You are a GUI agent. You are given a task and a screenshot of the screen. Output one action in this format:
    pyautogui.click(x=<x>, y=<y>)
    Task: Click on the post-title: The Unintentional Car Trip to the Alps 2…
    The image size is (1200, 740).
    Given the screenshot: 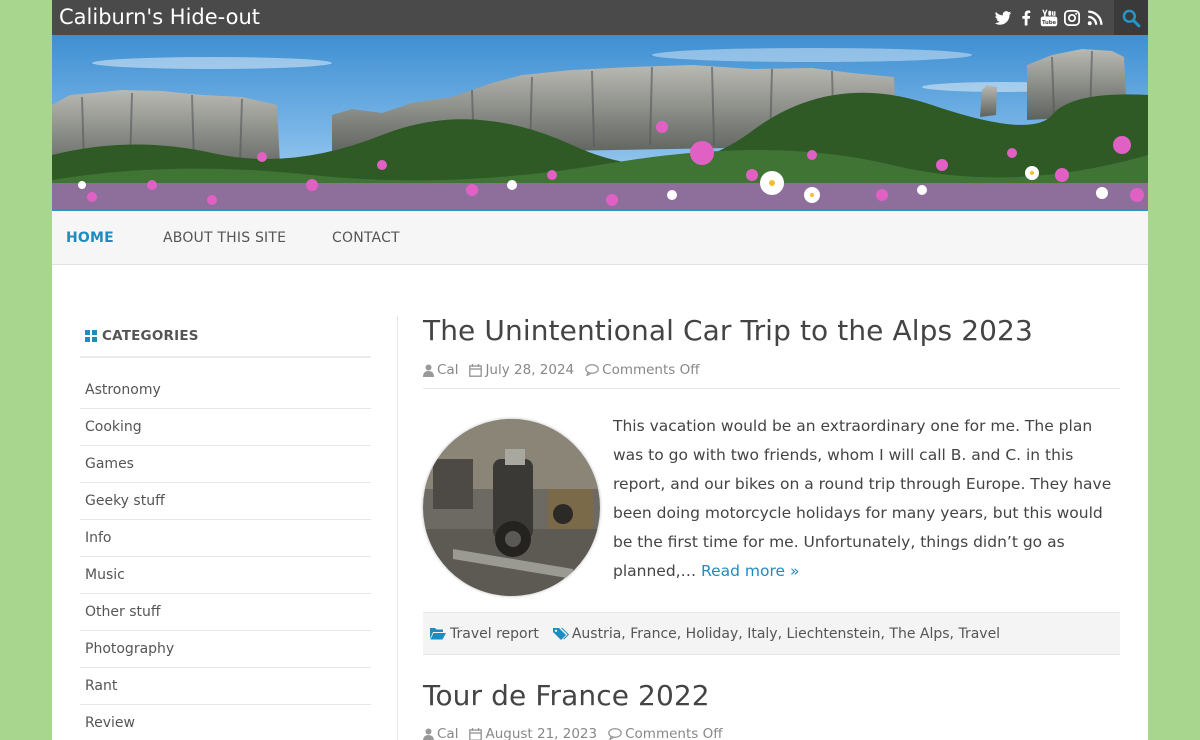 What is the action you would take?
    pyautogui.click(x=728, y=330)
    